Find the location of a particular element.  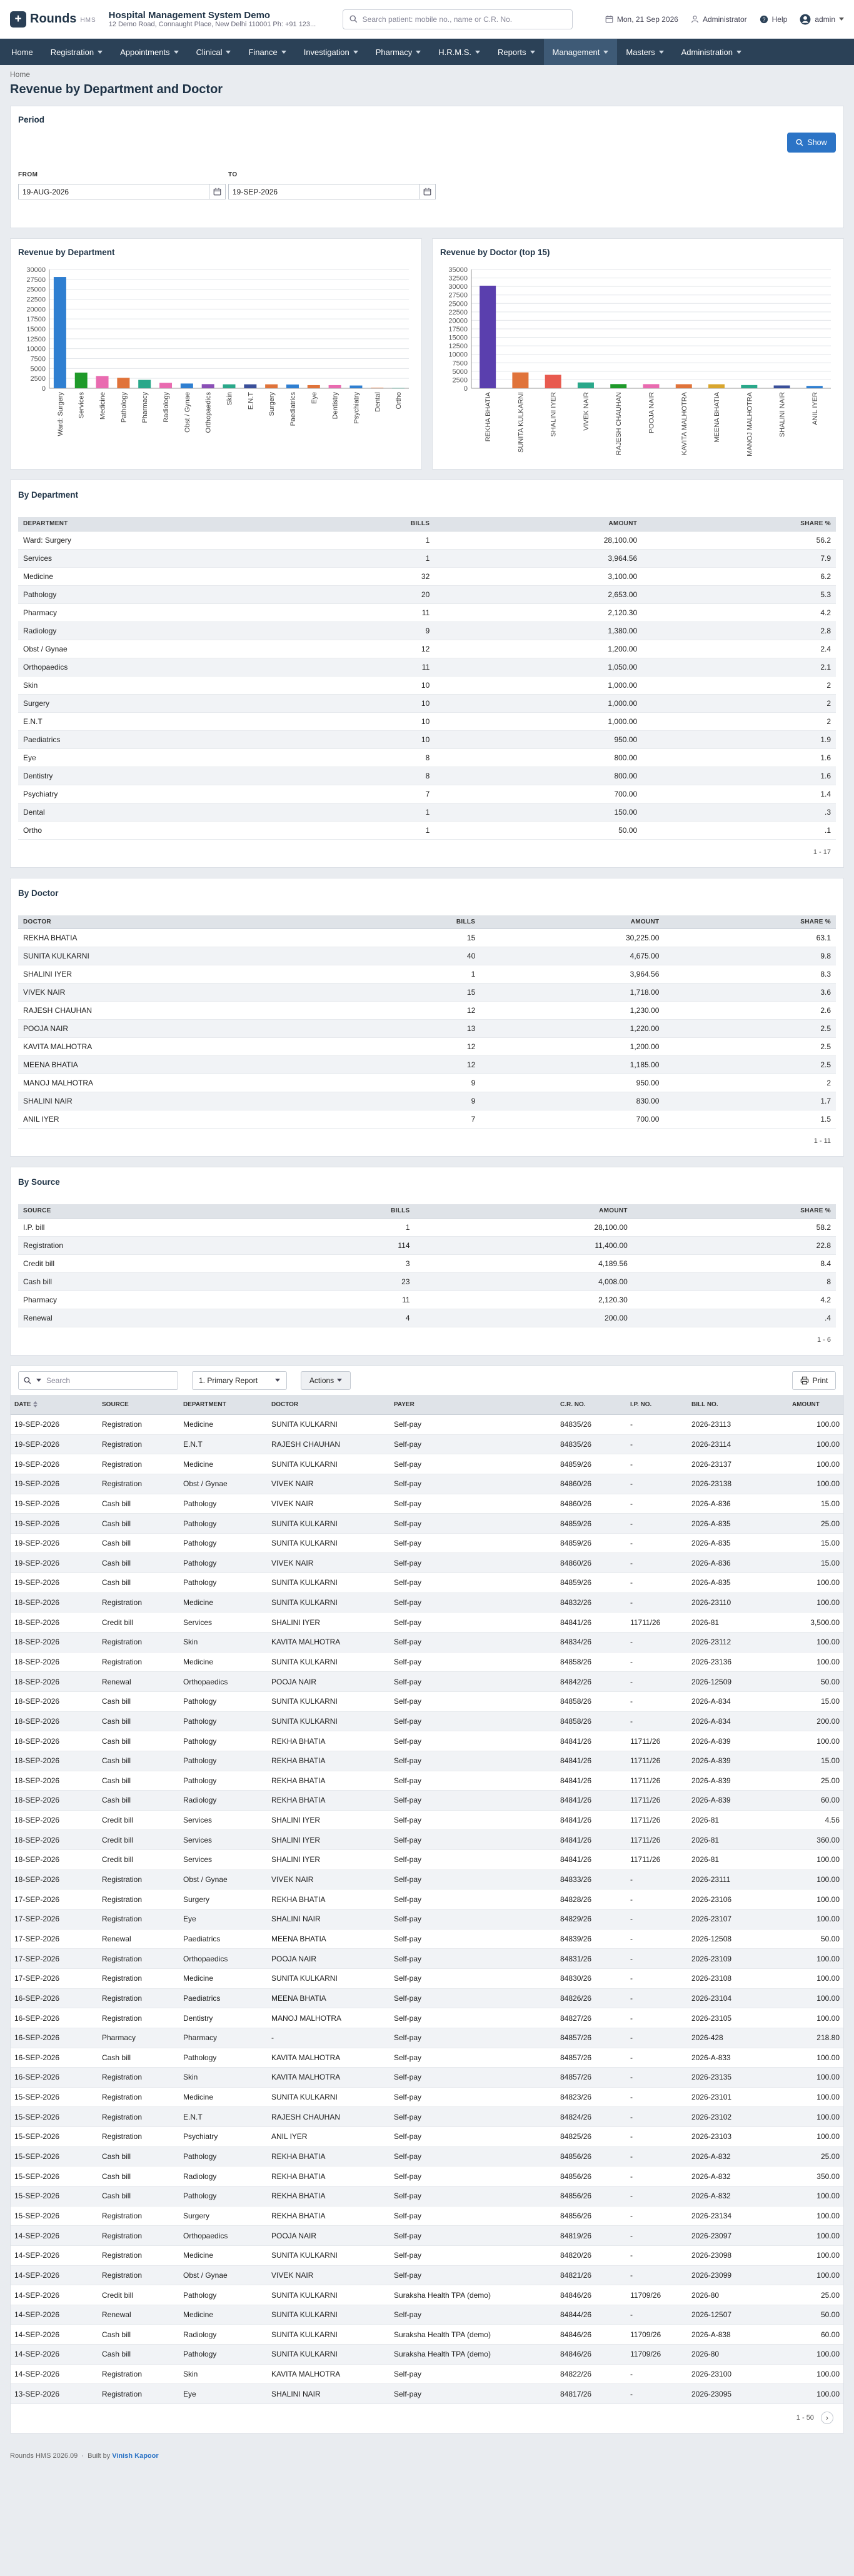

next-page-button: › is located at coordinates (827, 2418).